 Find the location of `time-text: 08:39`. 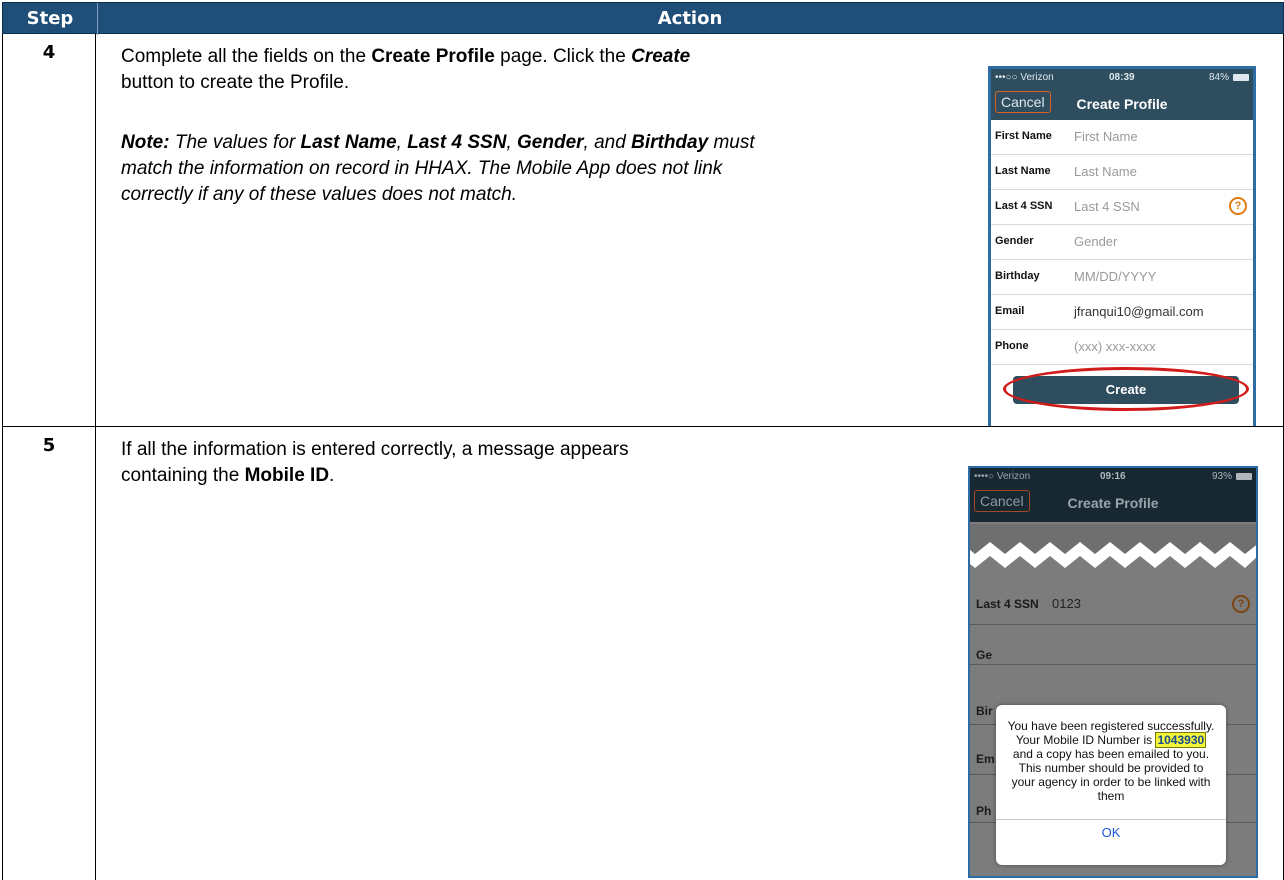

time-text: 08:39 is located at coordinates (1122, 77).